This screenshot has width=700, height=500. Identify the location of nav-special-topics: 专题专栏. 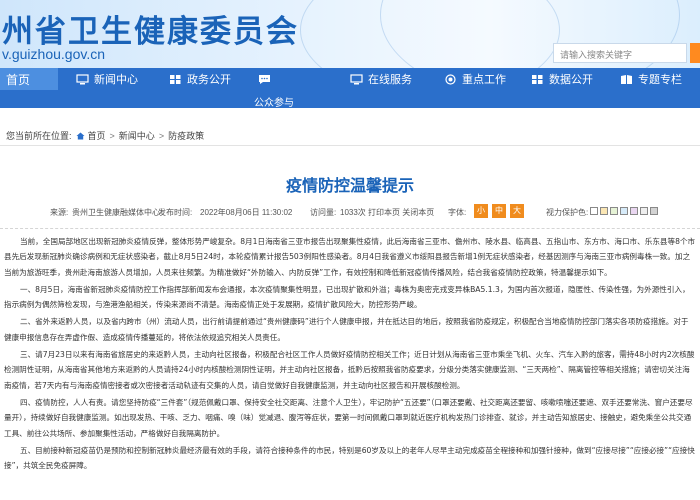
(651, 79).